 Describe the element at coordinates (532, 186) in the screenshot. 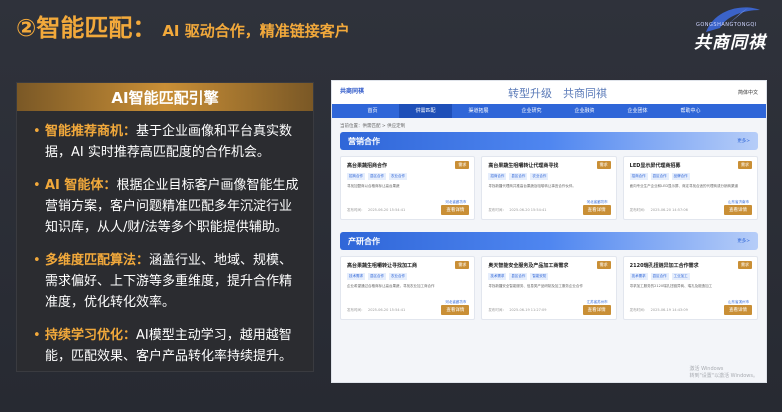

I see `card-description: 寻找新疆代理商共推高台果蔬及咀嚼转让事宜合作伙伴。` at that location.